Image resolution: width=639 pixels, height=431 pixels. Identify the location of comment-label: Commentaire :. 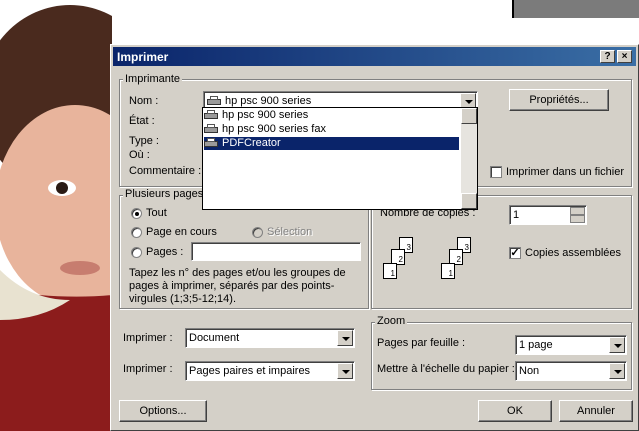
(165, 171).